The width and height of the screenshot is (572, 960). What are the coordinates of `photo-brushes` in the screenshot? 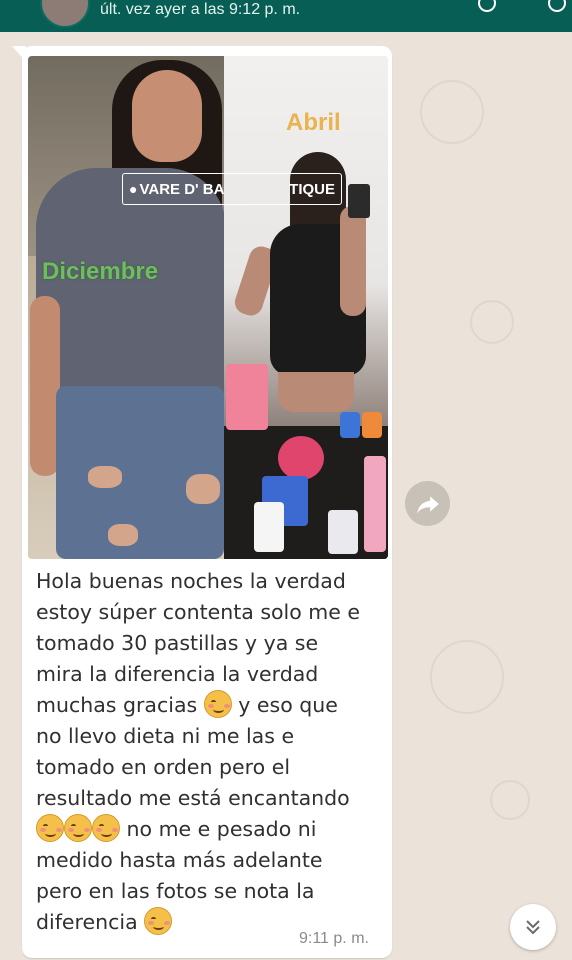 It's located at (301, 458).